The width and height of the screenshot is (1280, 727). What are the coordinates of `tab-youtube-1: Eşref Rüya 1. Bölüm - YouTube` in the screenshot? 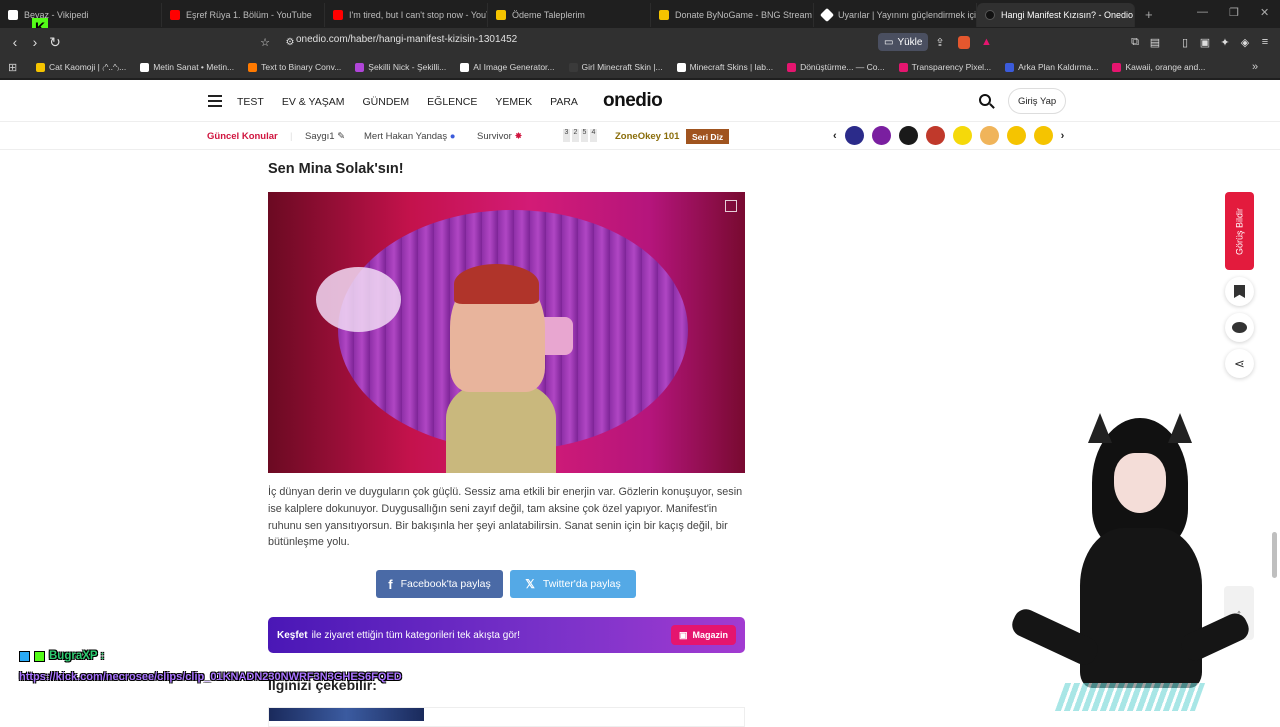 It's located at (243, 15).